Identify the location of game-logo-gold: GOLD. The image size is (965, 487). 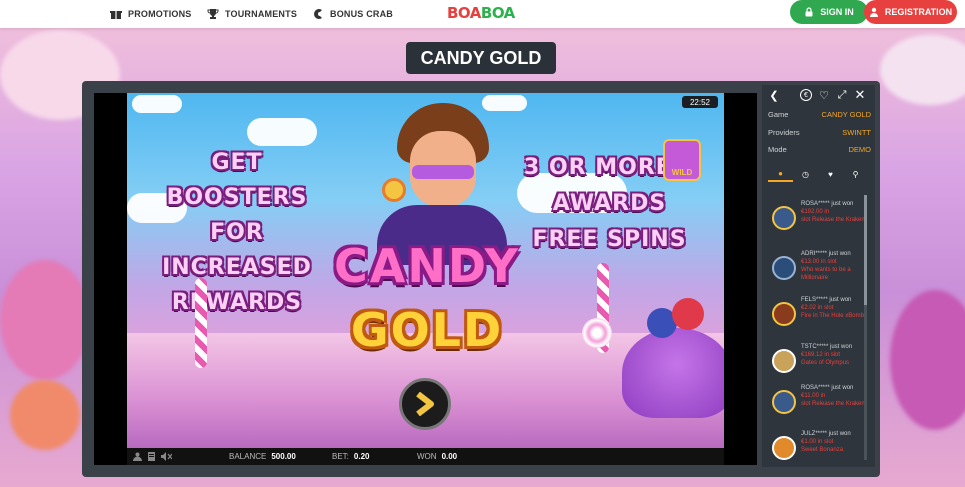
(427, 330).